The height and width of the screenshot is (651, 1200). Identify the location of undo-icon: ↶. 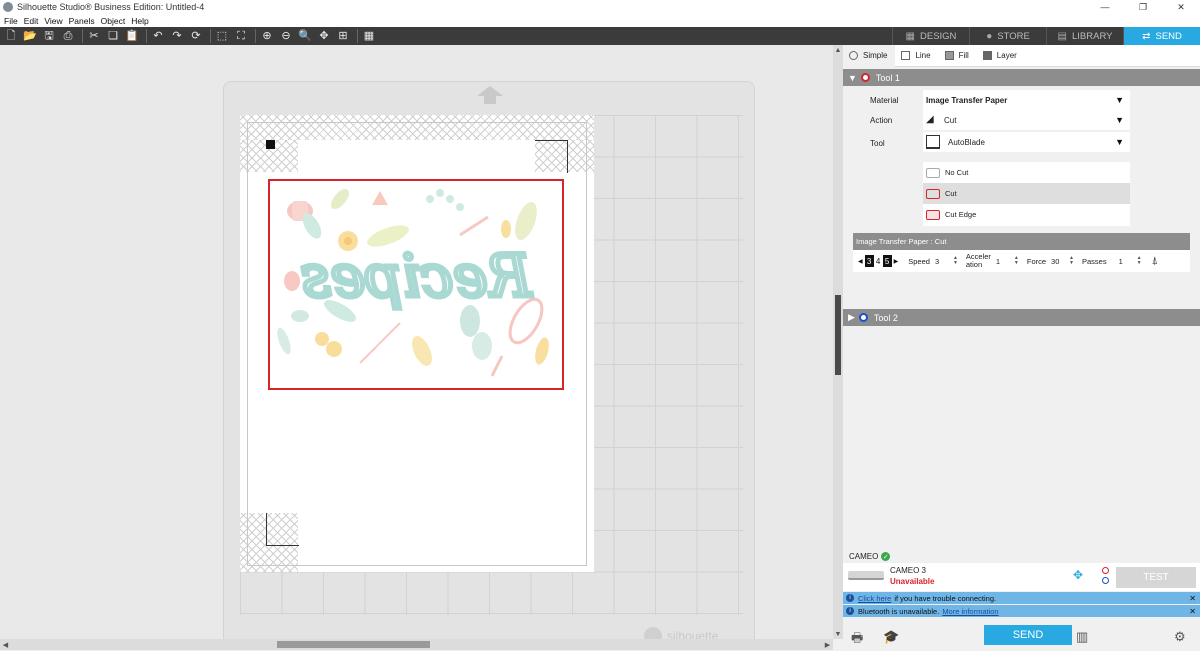
(158, 36).